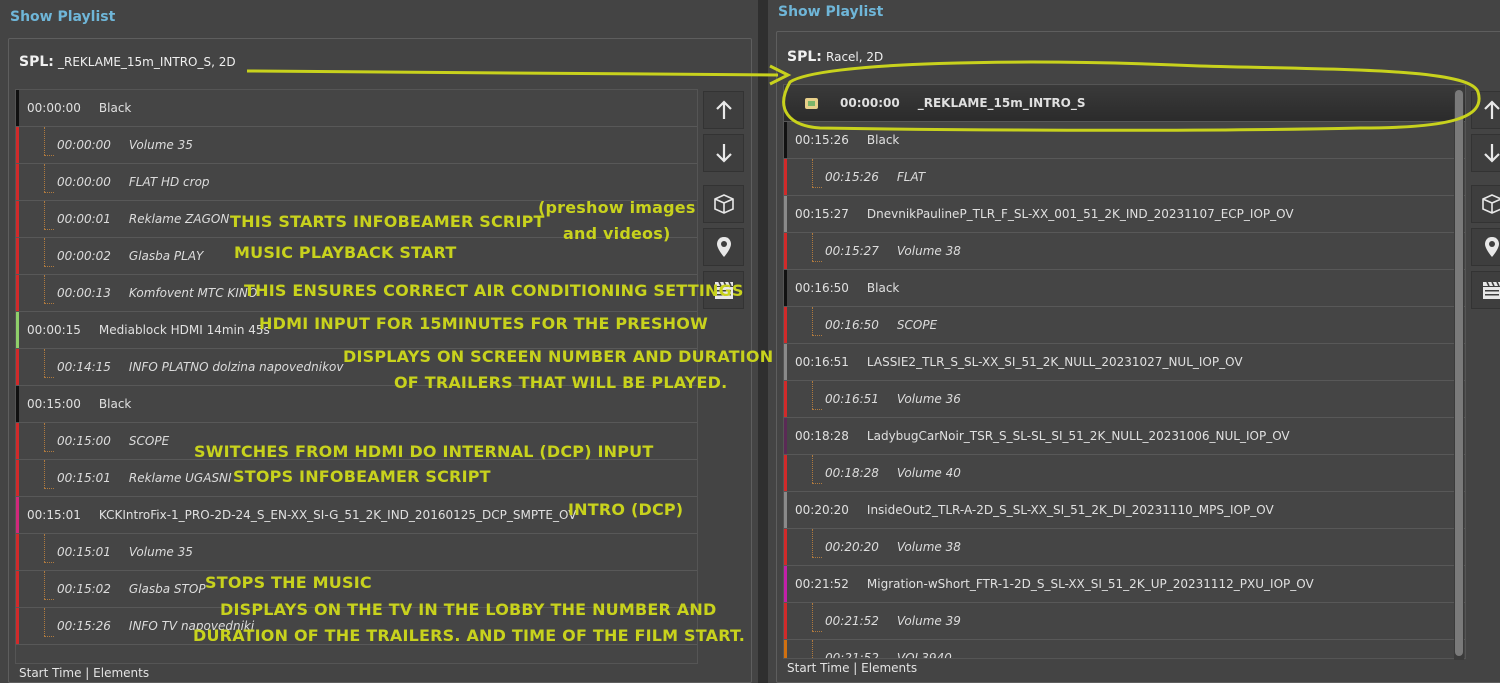 This screenshot has height=683, width=1500. Describe the element at coordinates (1124, 399) in the screenshot. I see `playlist-cue-row: 00:16:51 Volume 36` at that location.